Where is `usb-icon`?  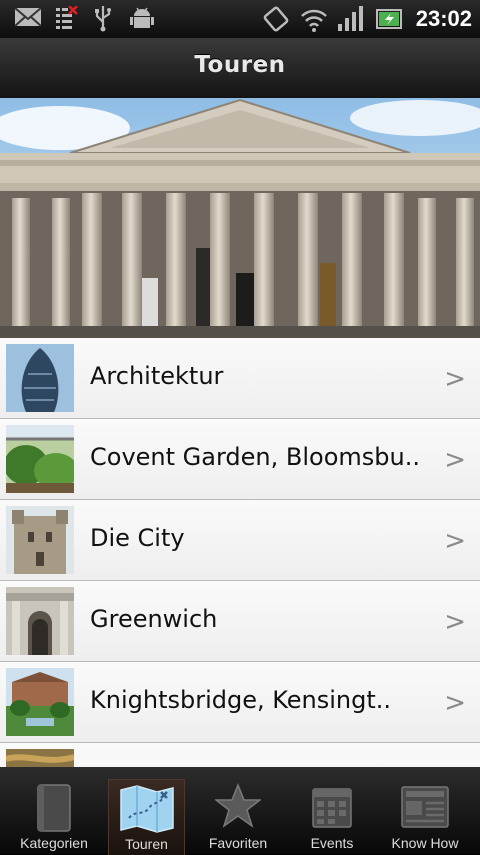 usb-icon is located at coordinates (103, 19).